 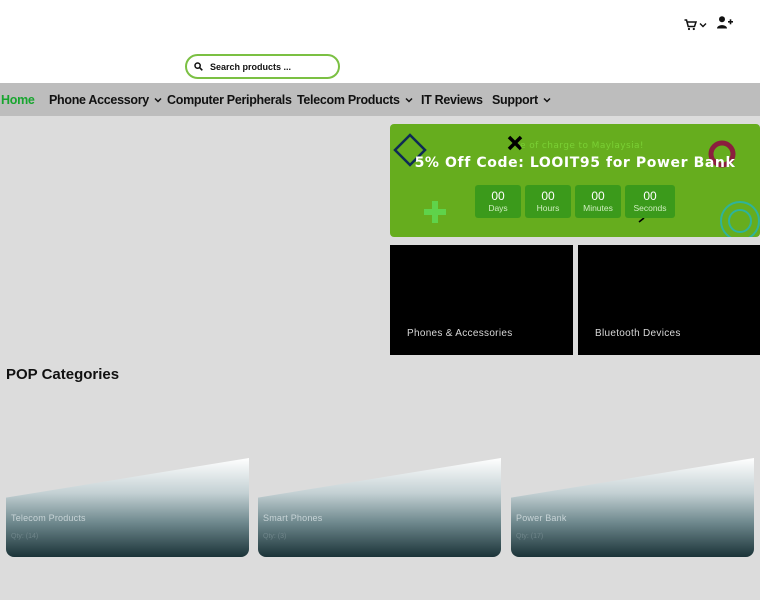 What do you see at coordinates (48, 518) in the screenshot?
I see `category-name: Telecom Products` at bounding box center [48, 518].